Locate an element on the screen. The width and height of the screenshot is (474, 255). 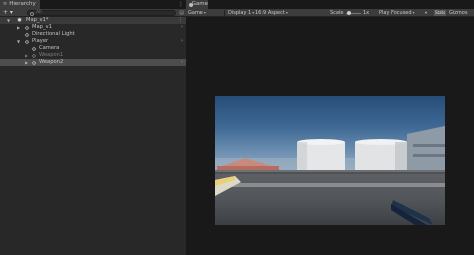
scene-row: ▼ ✹ Map_v1* ⋮ is located at coordinates (93, 20).